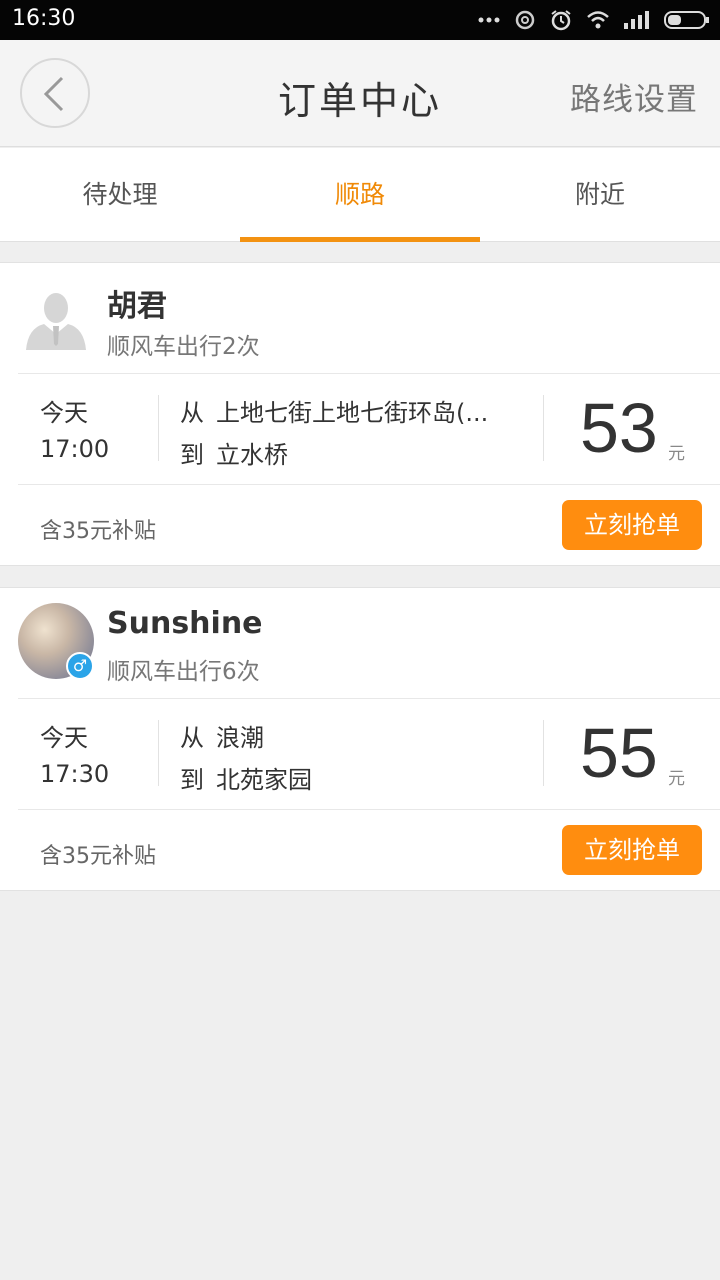 The width and height of the screenshot is (720, 1280). What do you see at coordinates (360, 93) in the screenshot?
I see `app-header: 订单中心 路线设置` at bounding box center [360, 93].